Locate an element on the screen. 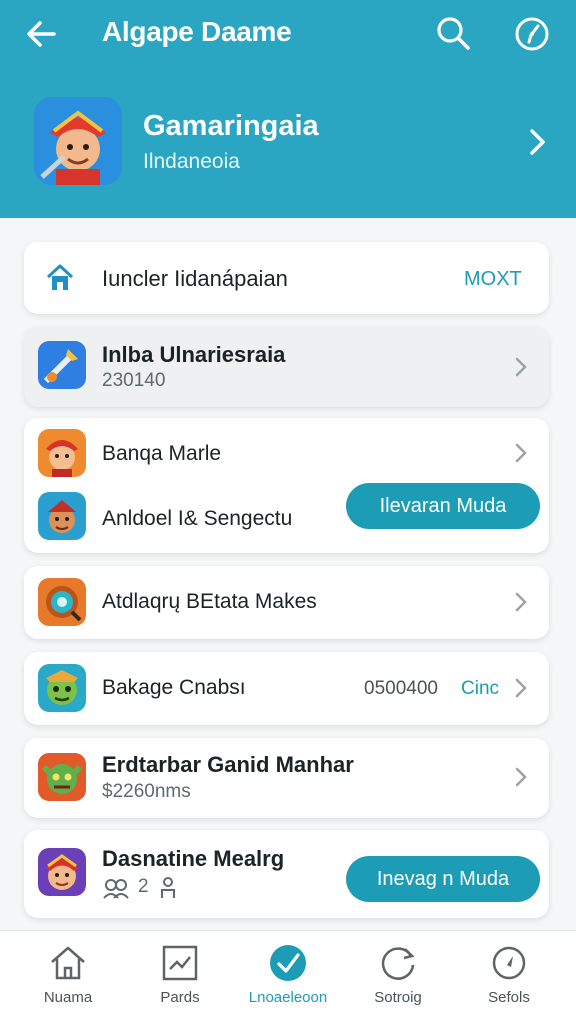 This screenshot has height=1024, width=576. viking-game-icon is located at coordinates (62, 872).